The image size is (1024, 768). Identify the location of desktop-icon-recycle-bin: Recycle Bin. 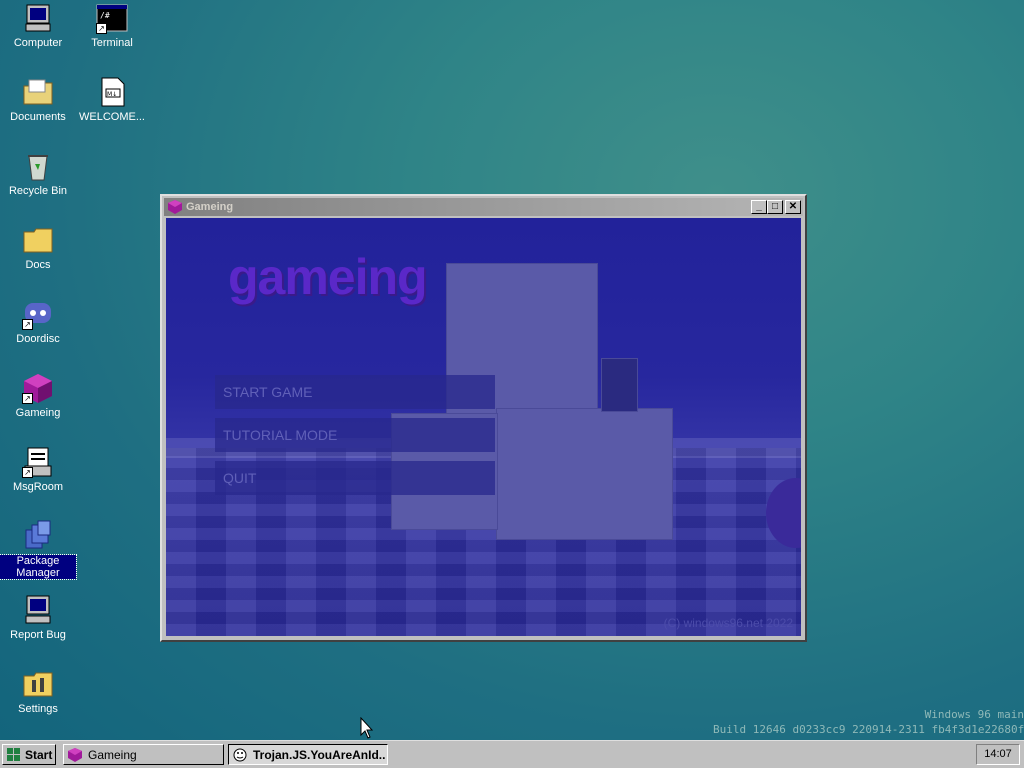
(38, 173).